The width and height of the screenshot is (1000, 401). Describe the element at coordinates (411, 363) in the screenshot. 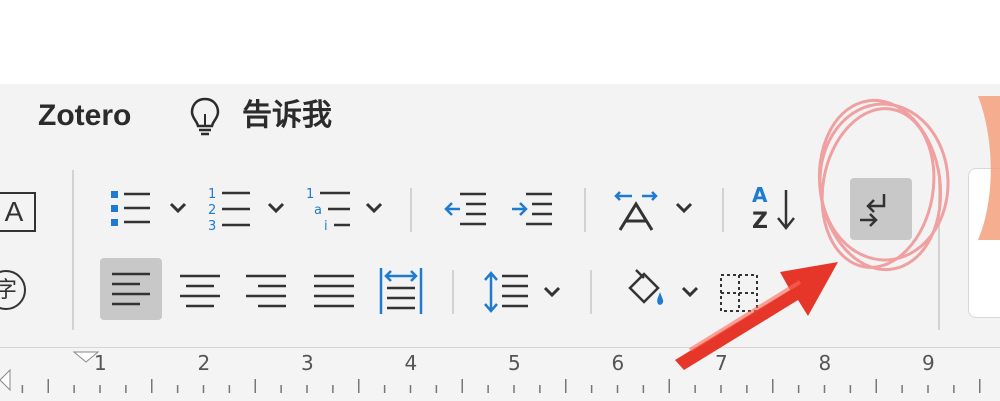

I see `ruler-number: 4` at that location.